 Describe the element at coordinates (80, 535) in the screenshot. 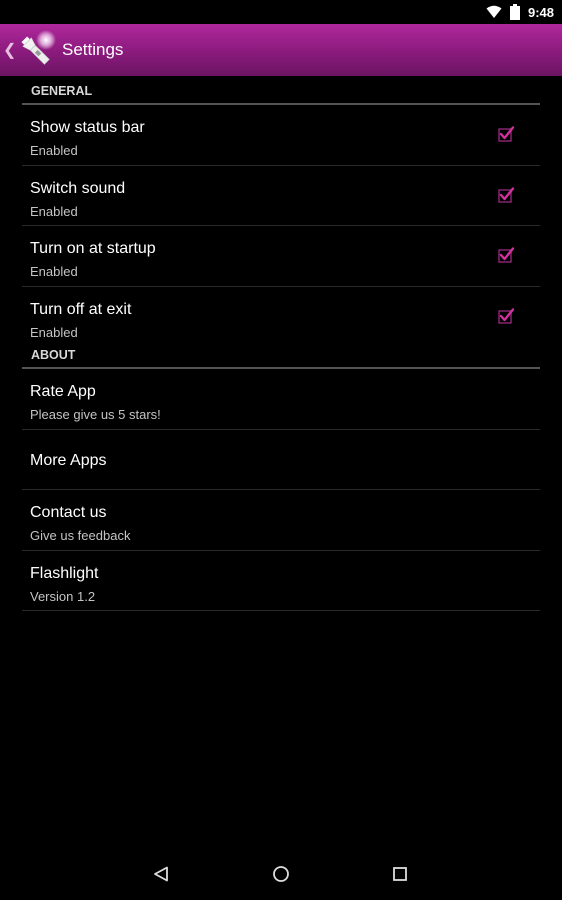

I see `pref-summary: Give us feedback` at that location.